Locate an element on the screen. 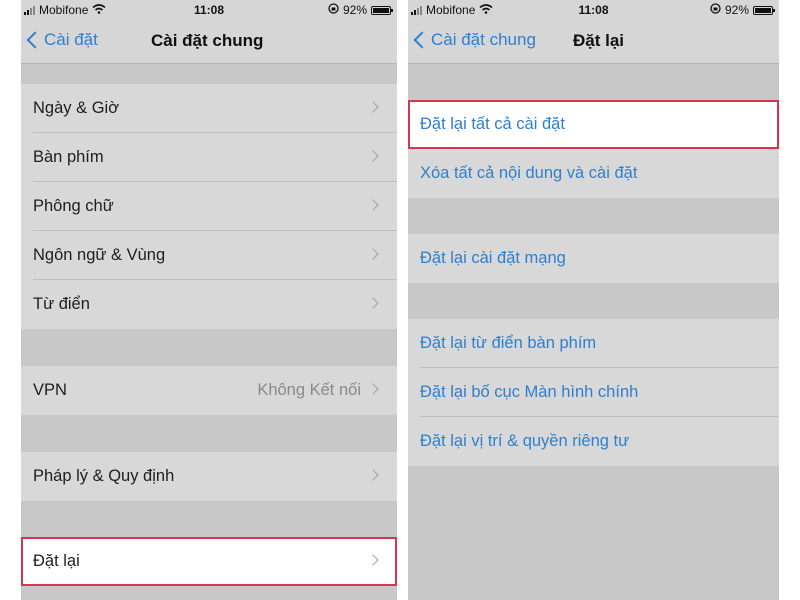 This screenshot has width=800, height=600. row-label: Đặt lại is located at coordinates (56, 561).